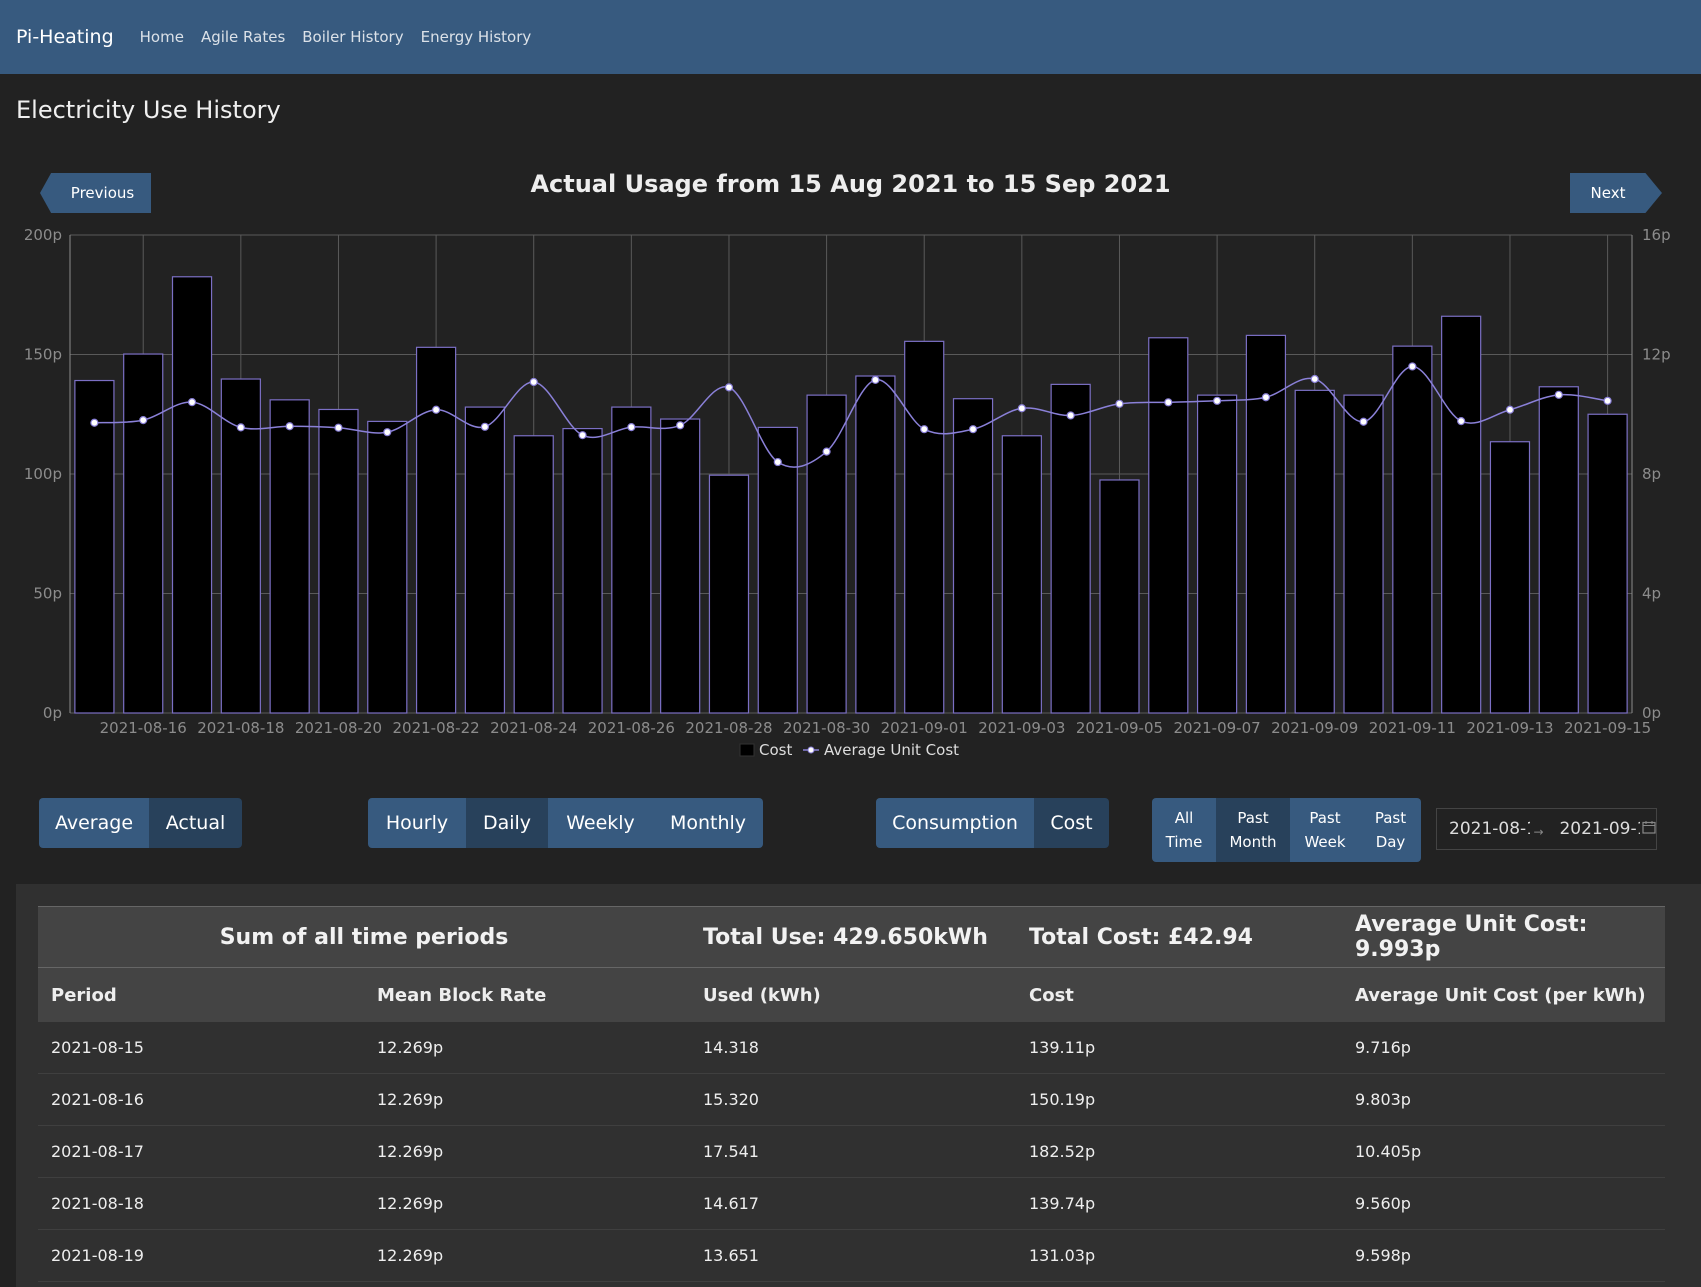 Image resolution: width=1701 pixels, height=1287 pixels. Describe the element at coordinates (352, 37) in the screenshot. I see `nav-link-boiler-history: Boiler History` at that location.